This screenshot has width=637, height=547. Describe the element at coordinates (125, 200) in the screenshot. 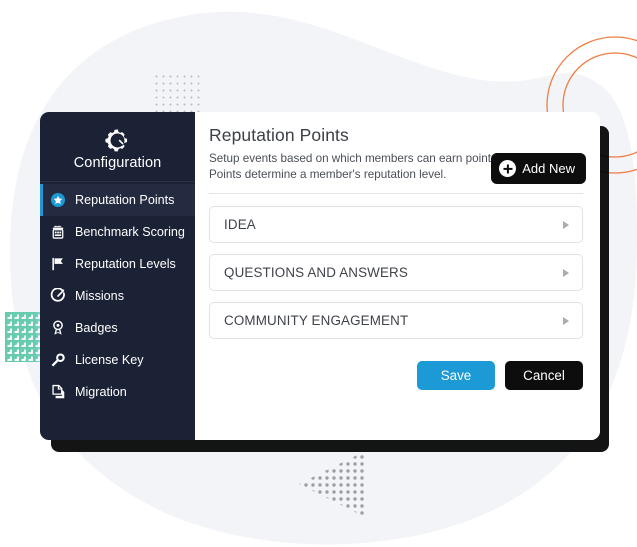

I see `sidebar-item-label: Reputation Points` at that location.